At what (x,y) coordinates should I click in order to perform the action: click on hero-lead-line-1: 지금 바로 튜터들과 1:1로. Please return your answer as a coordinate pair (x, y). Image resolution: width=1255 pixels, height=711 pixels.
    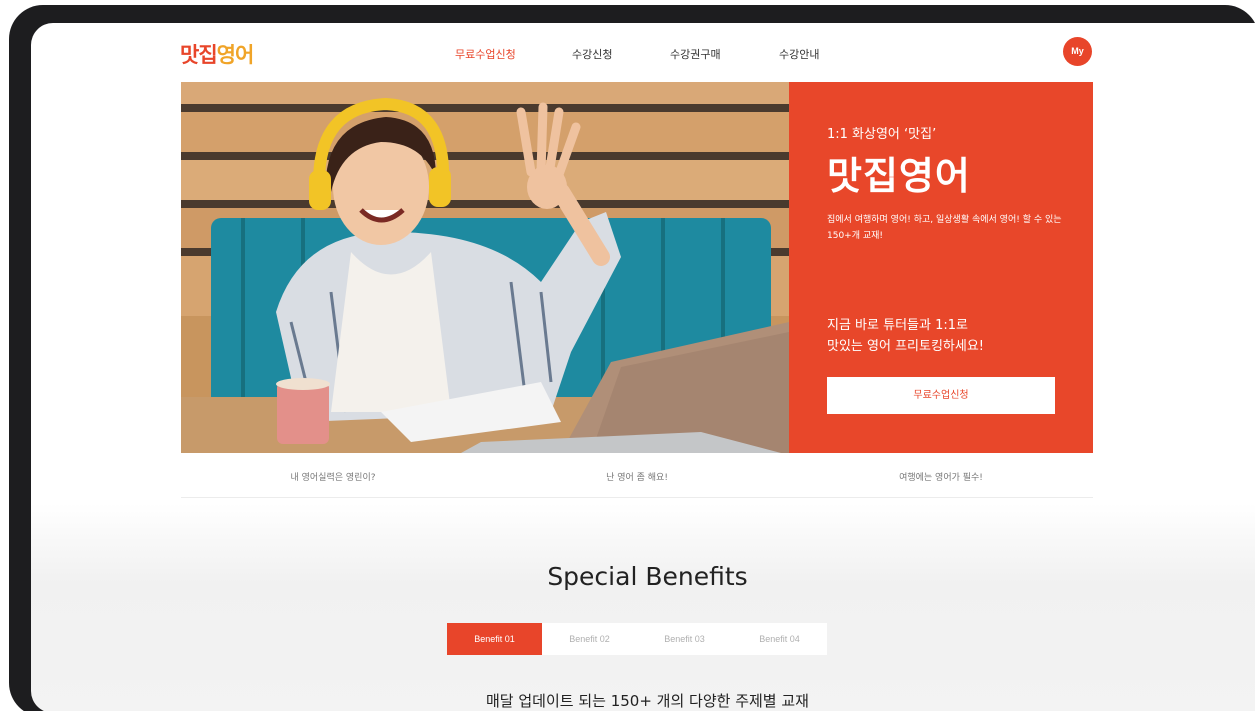
    Looking at the image, I should click on (897, 325).